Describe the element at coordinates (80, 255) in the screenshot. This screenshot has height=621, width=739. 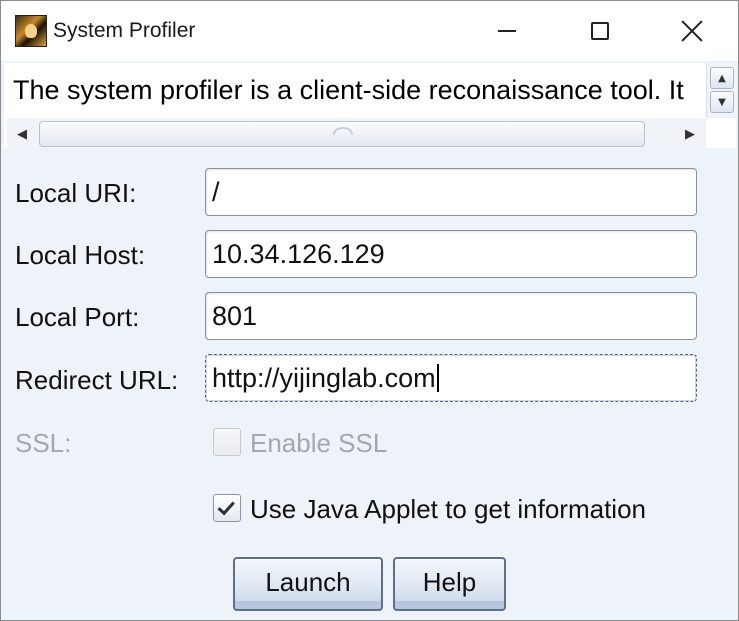
I see `local-host-label: Local Host:` at that location.